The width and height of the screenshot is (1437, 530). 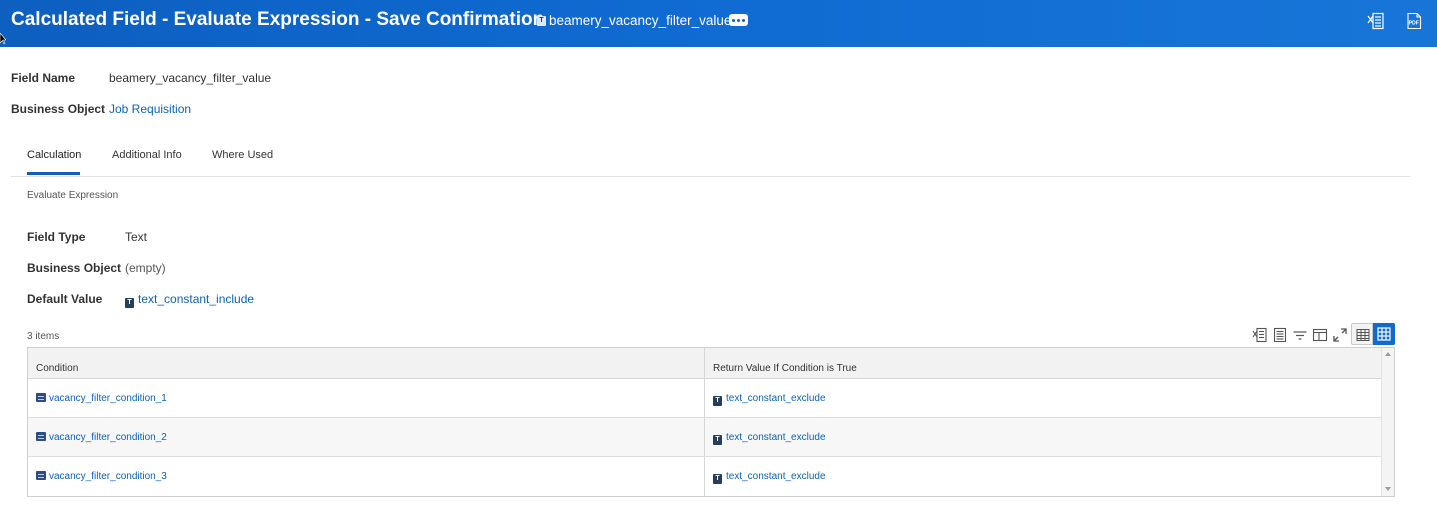 I want to click on field-name-value: beamery_vacancy_filter_value, so click(x=190, y=78).